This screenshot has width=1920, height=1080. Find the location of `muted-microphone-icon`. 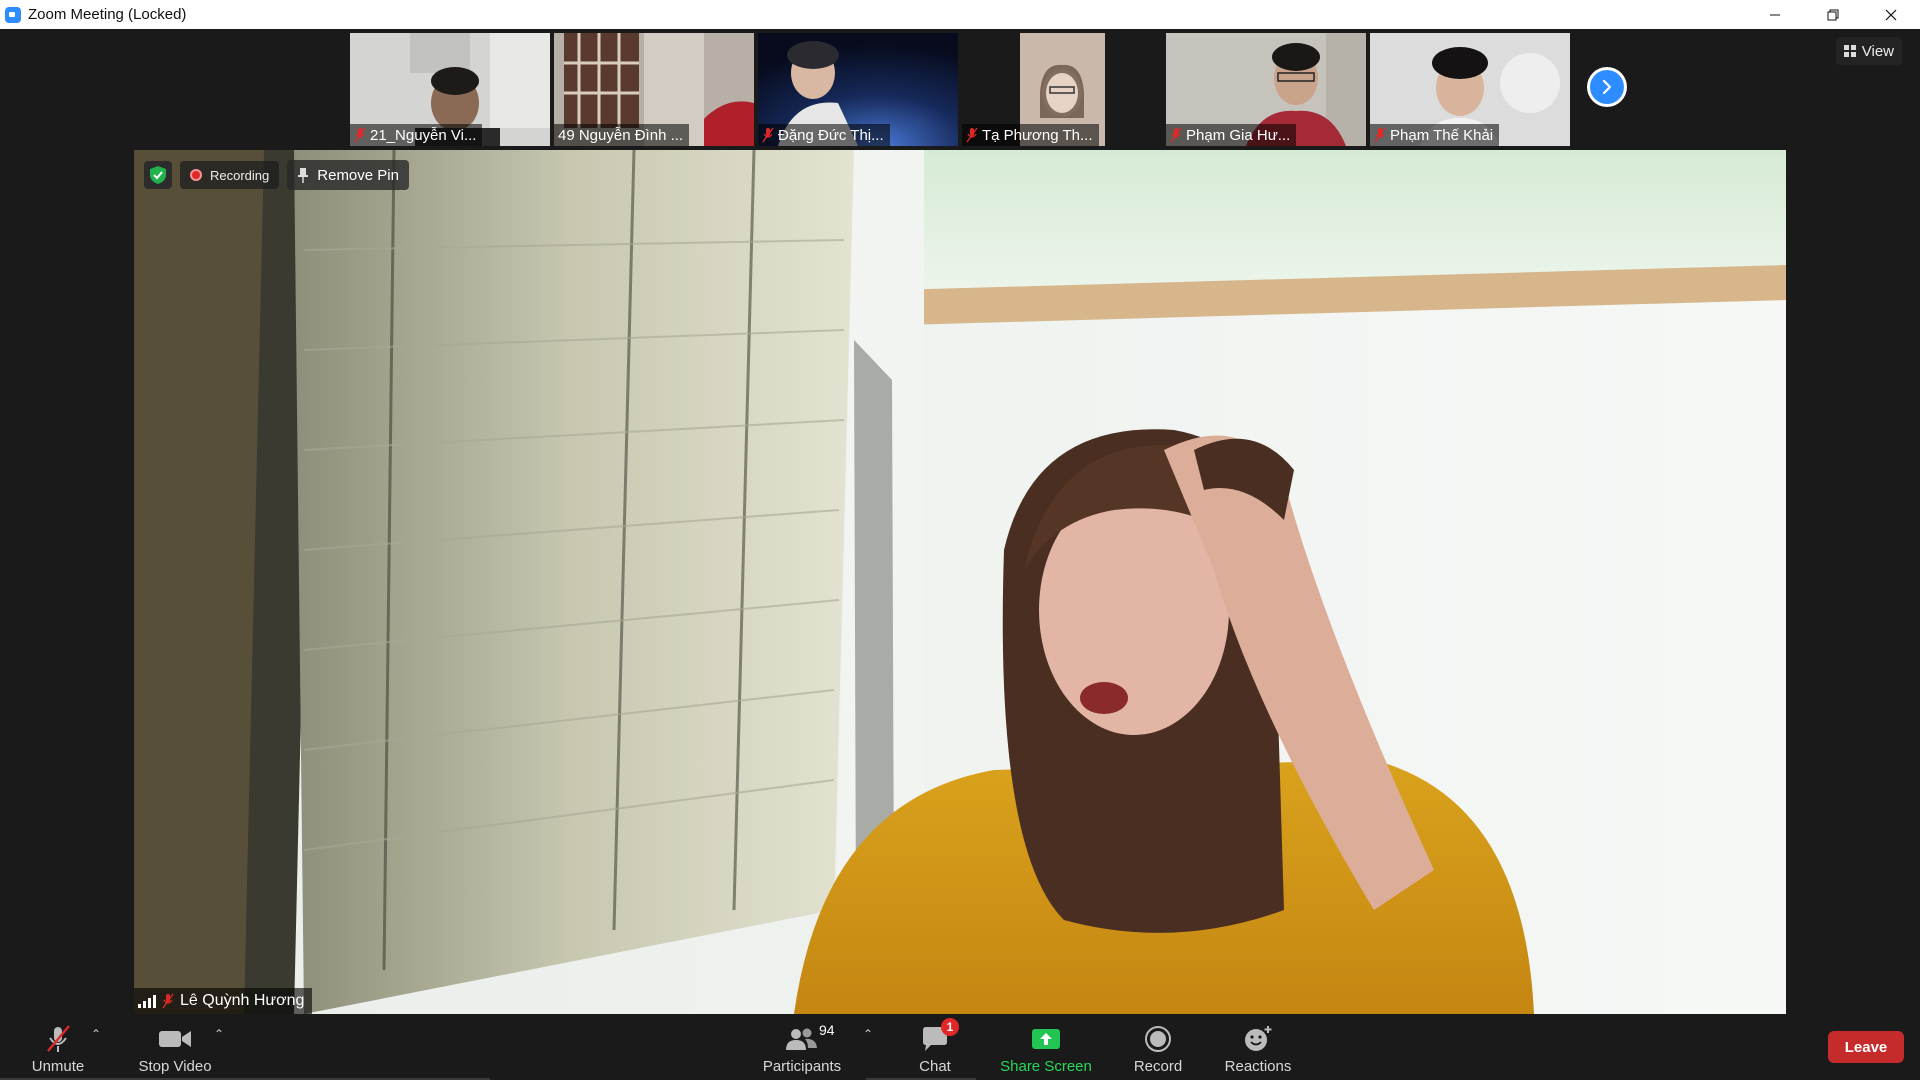

muted-microphone-icon is located at coordinates (58, 1039).